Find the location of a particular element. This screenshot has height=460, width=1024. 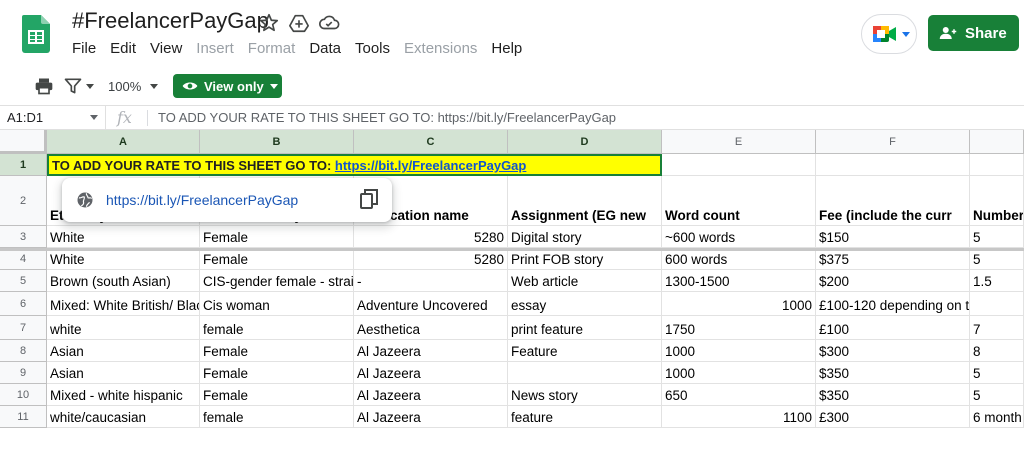

table-cell: £300 is located at coordinates (893, 417).